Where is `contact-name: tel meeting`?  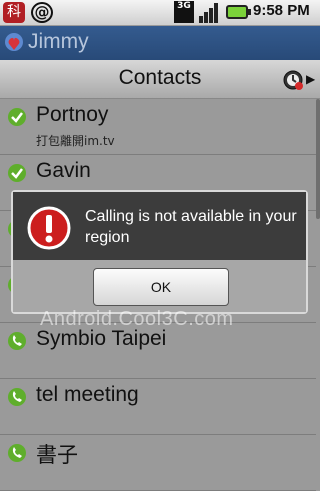
contact-name: tel meeting is located at coordinates (87, 394).